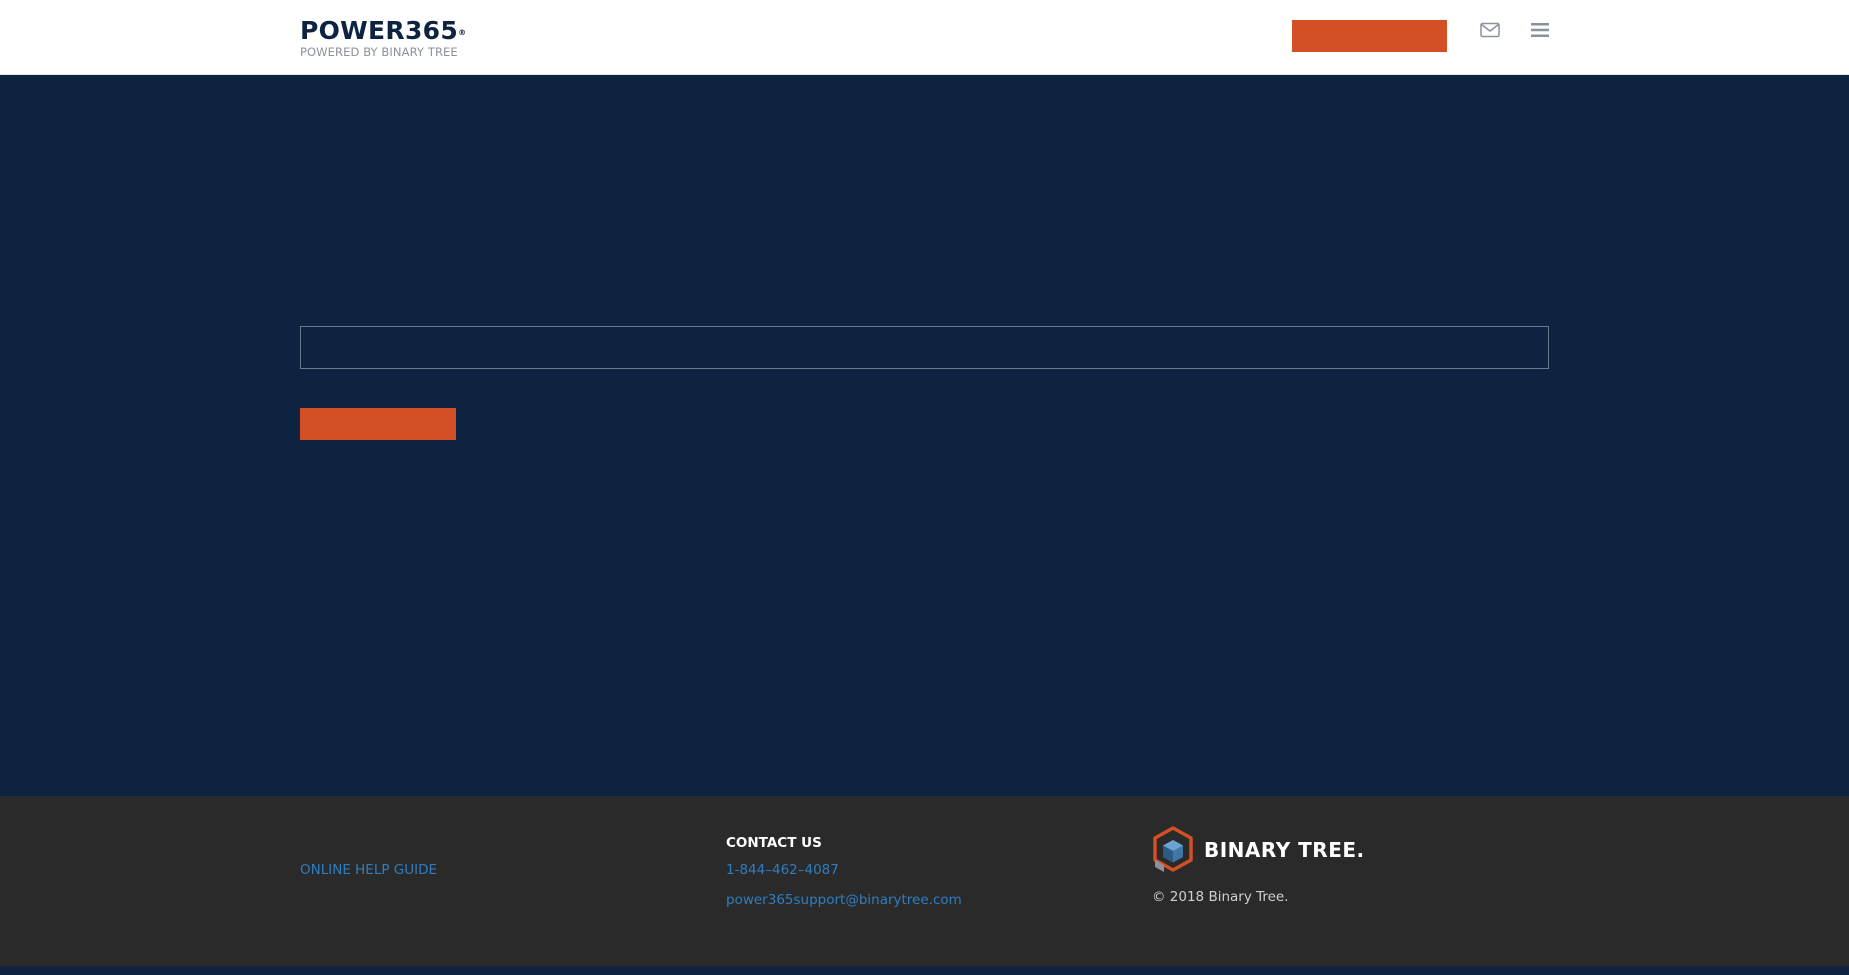  I want to click on logo-title: POWER365®, so click(395, 31).